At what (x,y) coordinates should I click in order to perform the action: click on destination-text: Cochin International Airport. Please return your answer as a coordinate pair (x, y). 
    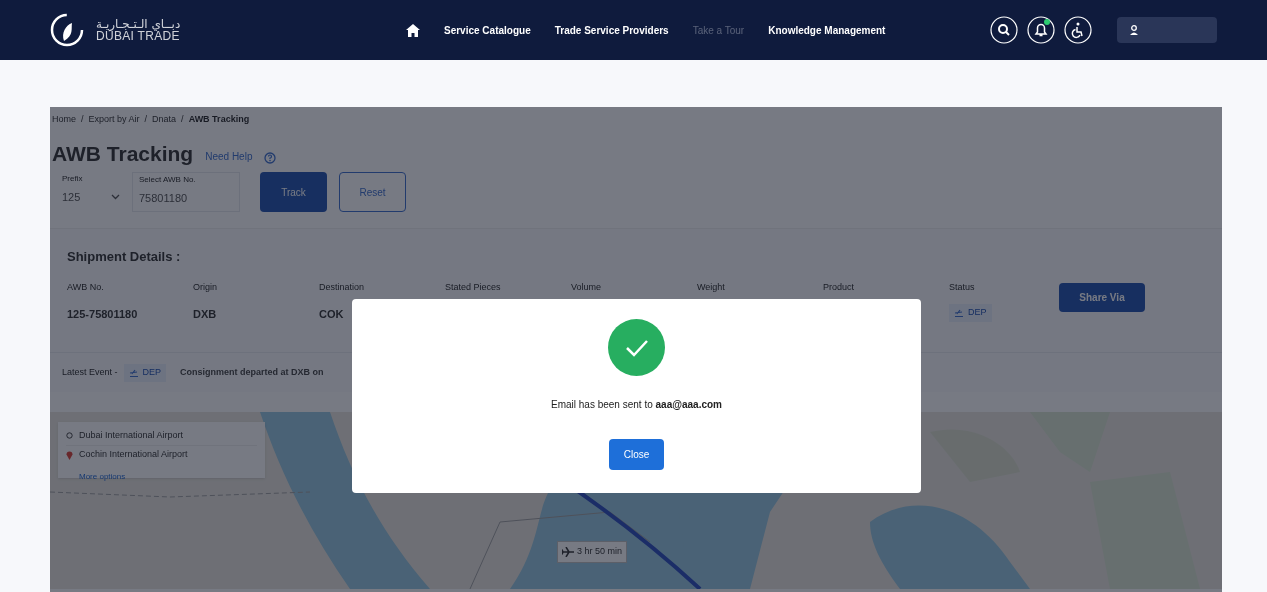
    Looking at the image, I should click on (133, 454).